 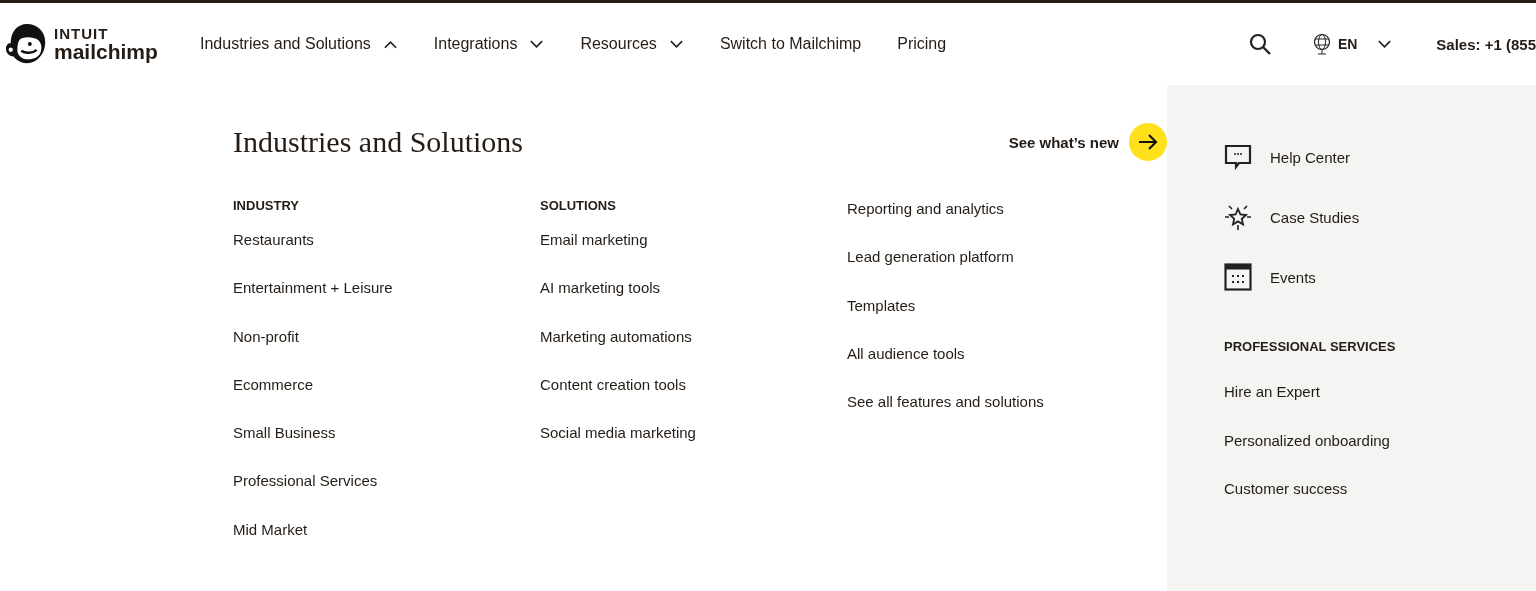 What do you see at coordinates (386, 448) in the screenshot?
I see `menu-link: Small Business` at bounding box center [386, 448].